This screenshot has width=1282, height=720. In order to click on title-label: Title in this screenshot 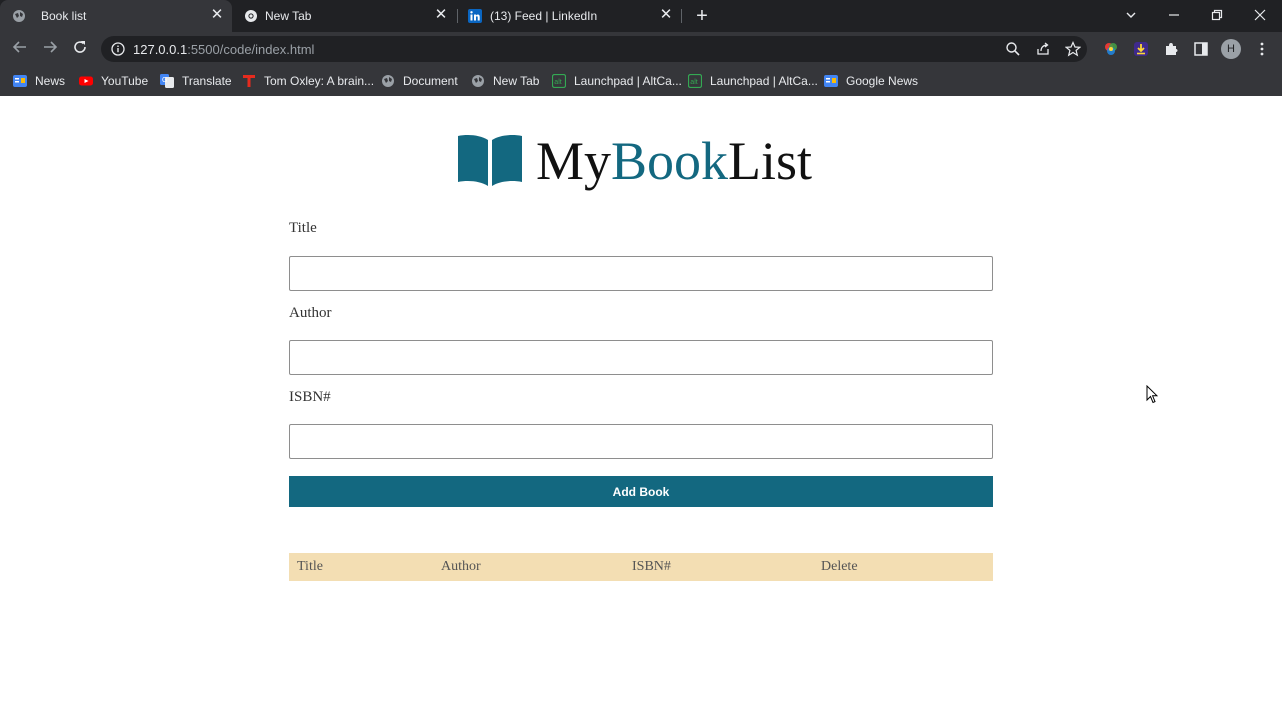, I will do `click(303, 228)`.